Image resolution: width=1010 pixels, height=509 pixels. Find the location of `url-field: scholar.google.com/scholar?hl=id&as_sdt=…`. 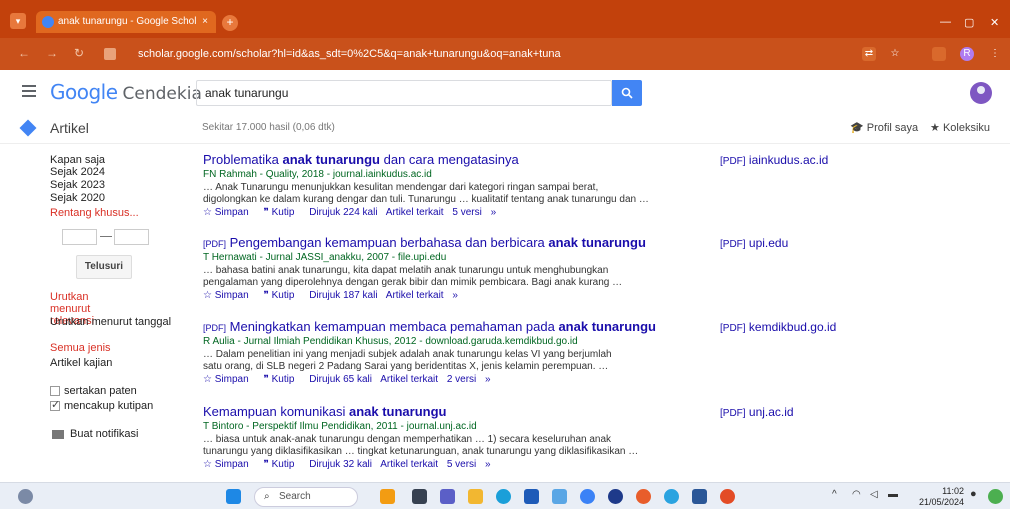

url-field: scholar.google.com/scholar?hl=id&as_sdt=… is located at coordinates (474, 54).